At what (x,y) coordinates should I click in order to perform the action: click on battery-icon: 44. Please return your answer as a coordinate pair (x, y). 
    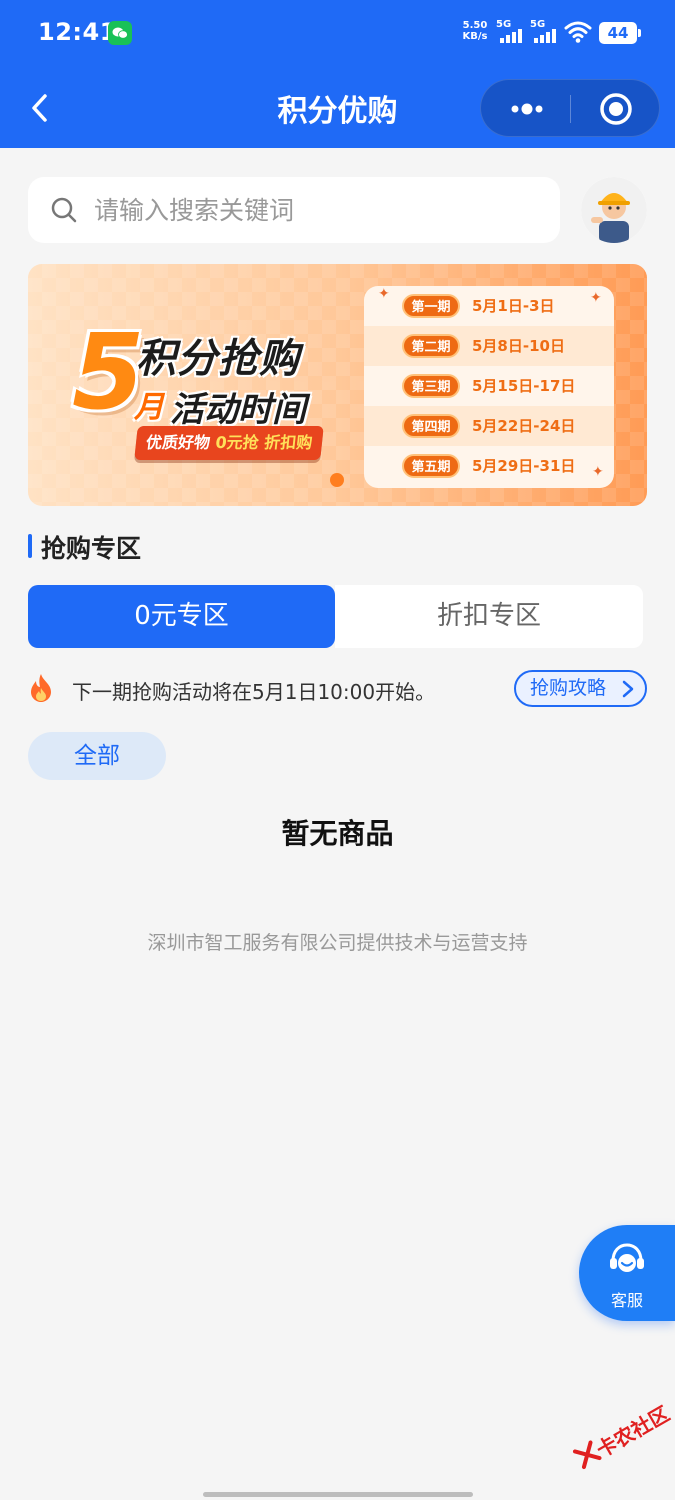
    Looking at the image, I should click on (620, 33).